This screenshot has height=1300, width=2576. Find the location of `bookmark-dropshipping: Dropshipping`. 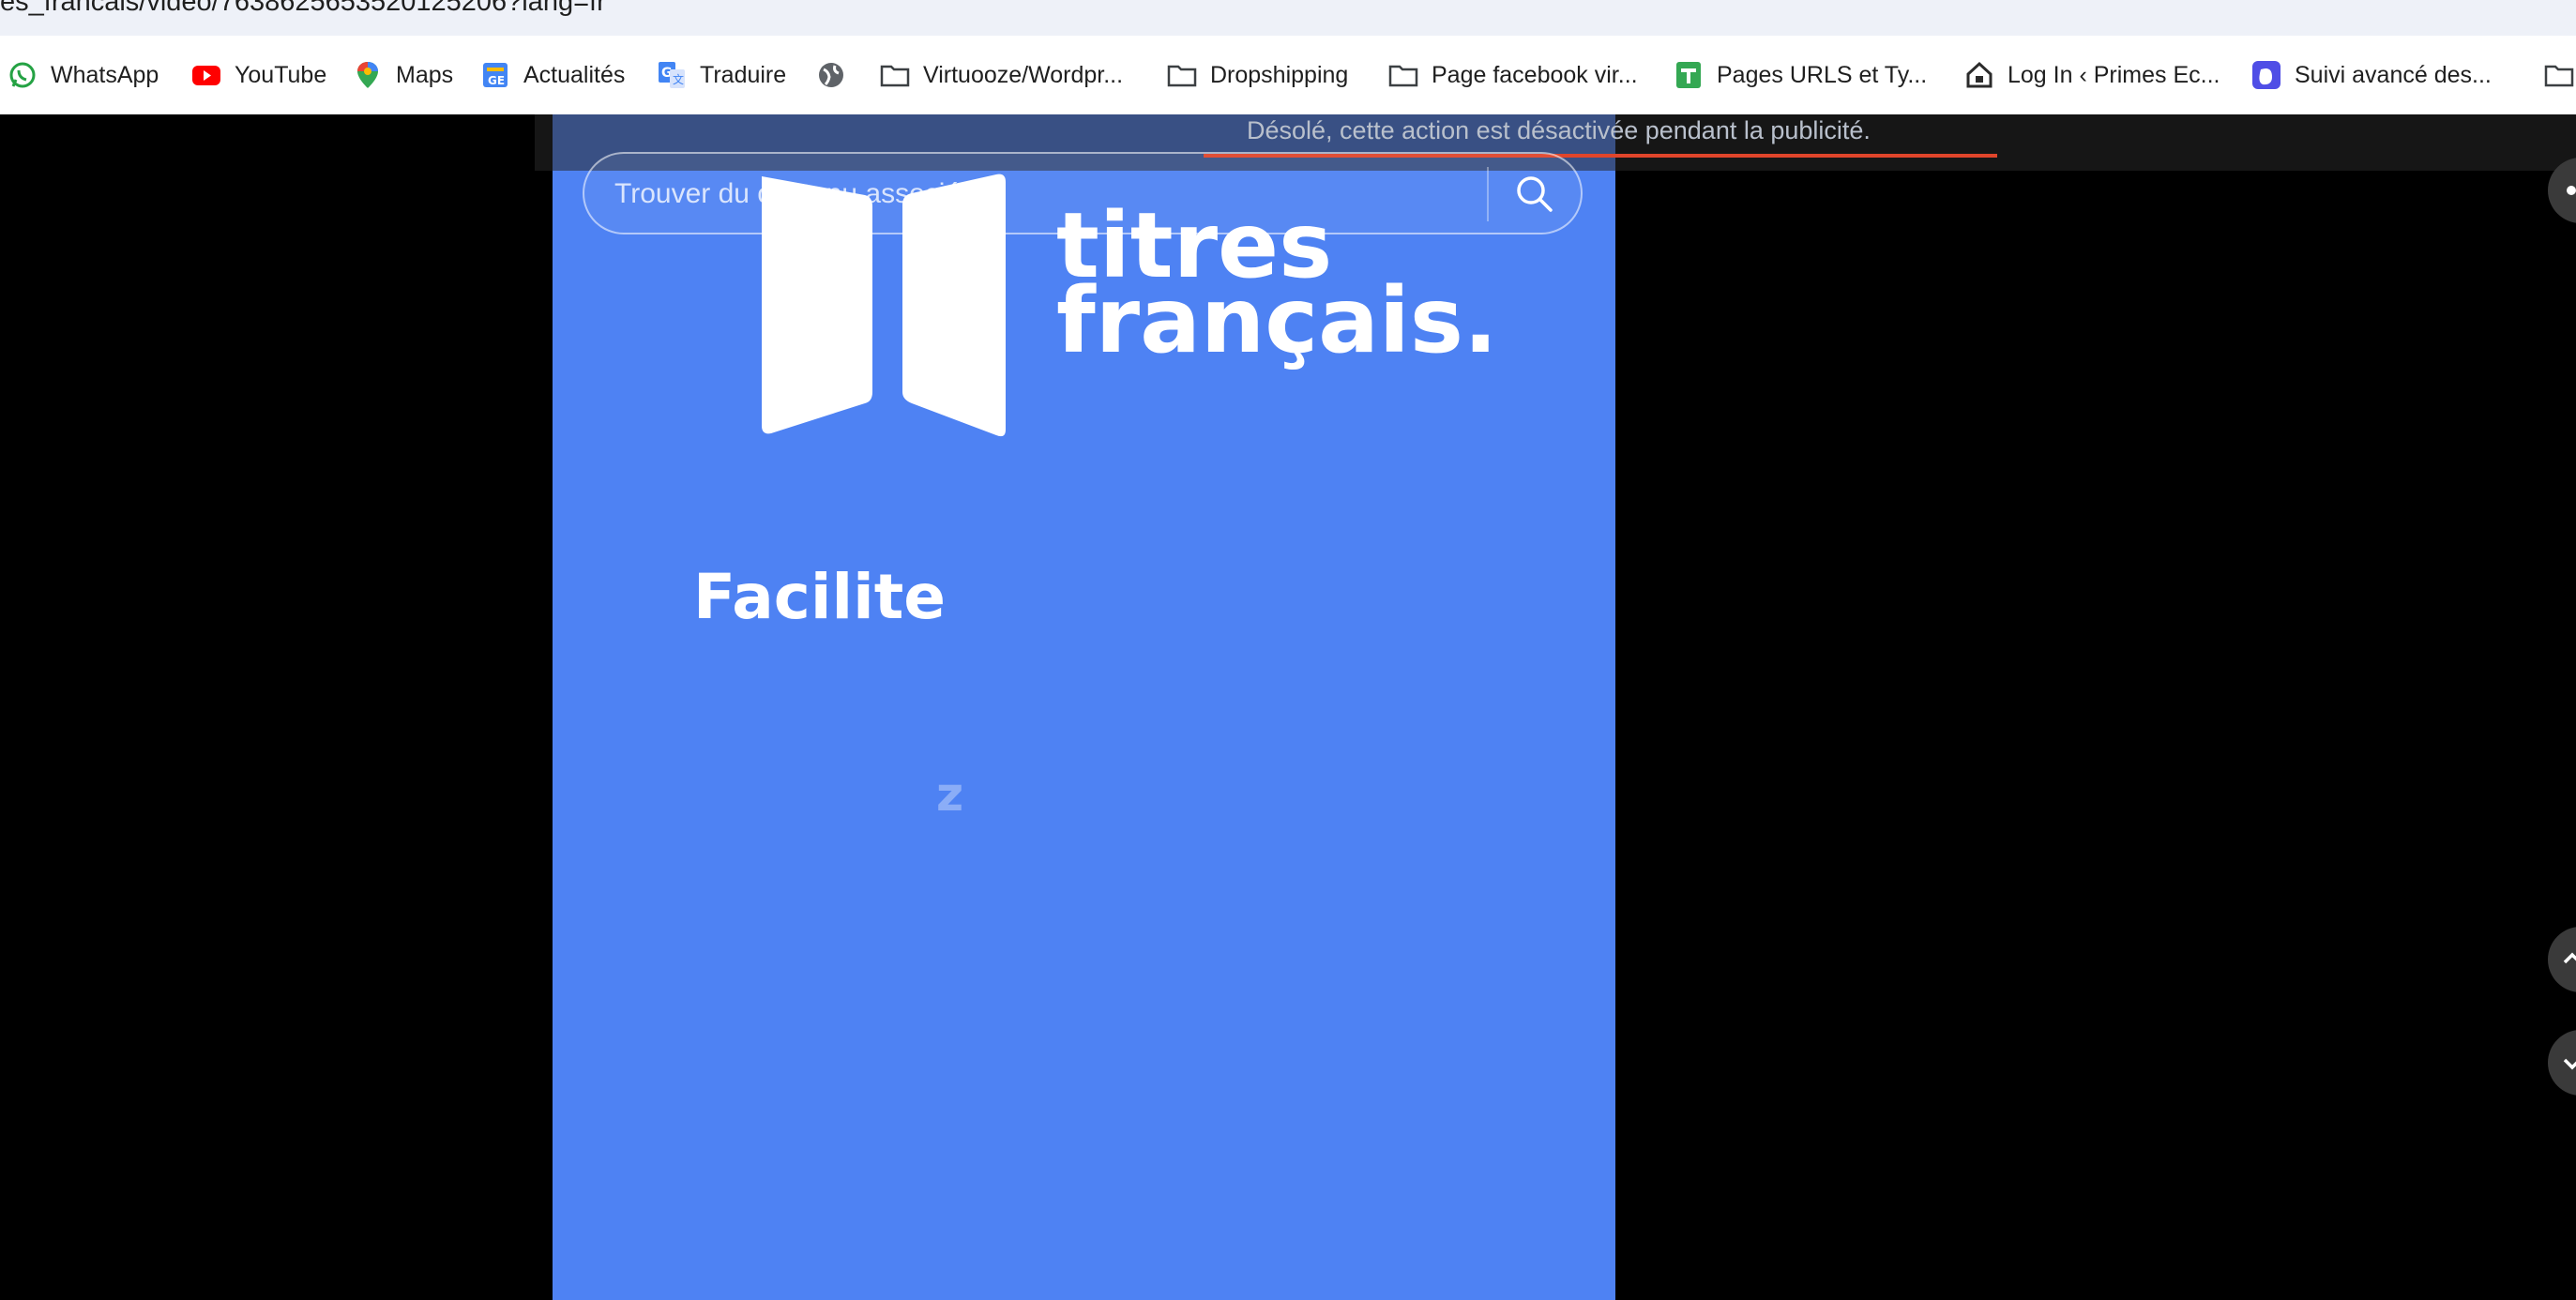

bookmark-dropshipping: Dropshipping is located at coordinates (1257, 75).